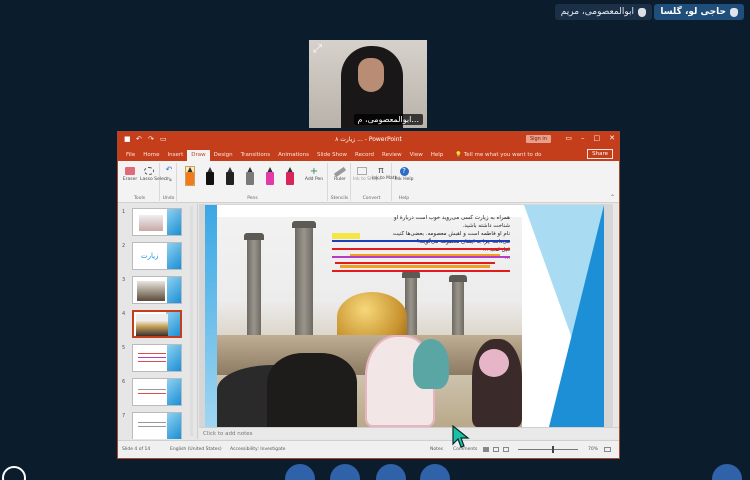  I want to click on info-icon, so click(14, 473).